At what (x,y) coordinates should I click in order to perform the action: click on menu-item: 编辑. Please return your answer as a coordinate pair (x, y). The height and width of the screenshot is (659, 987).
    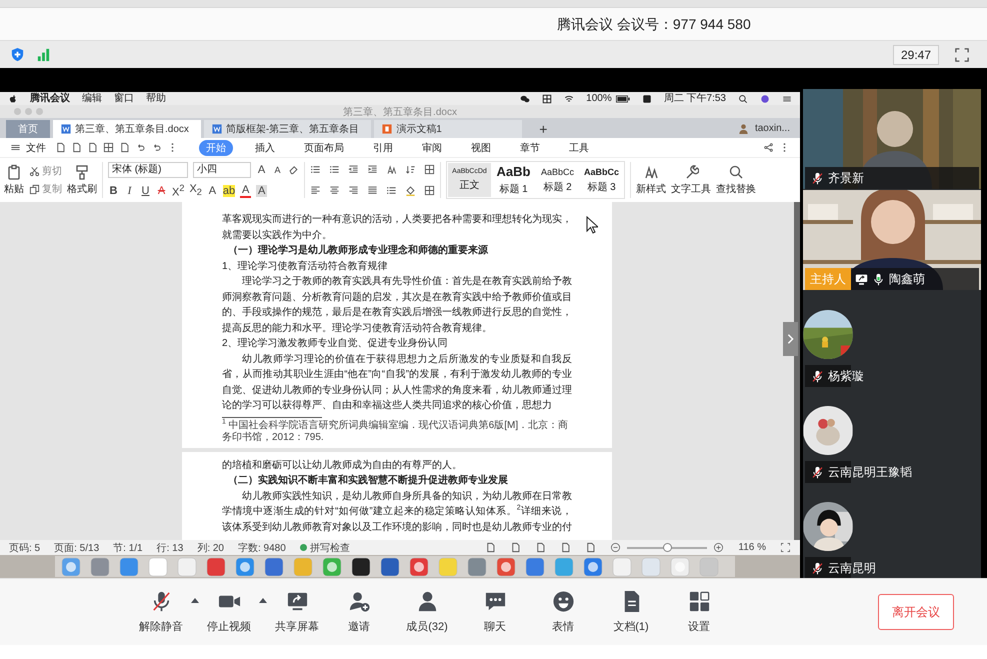
    Looking at the image, I should click on (92, 98).